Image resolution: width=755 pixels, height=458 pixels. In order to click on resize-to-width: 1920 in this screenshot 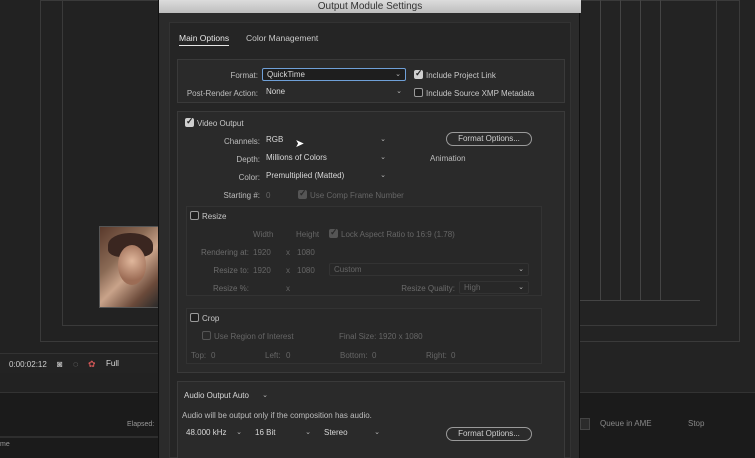, I will do `click(262, 270)`.